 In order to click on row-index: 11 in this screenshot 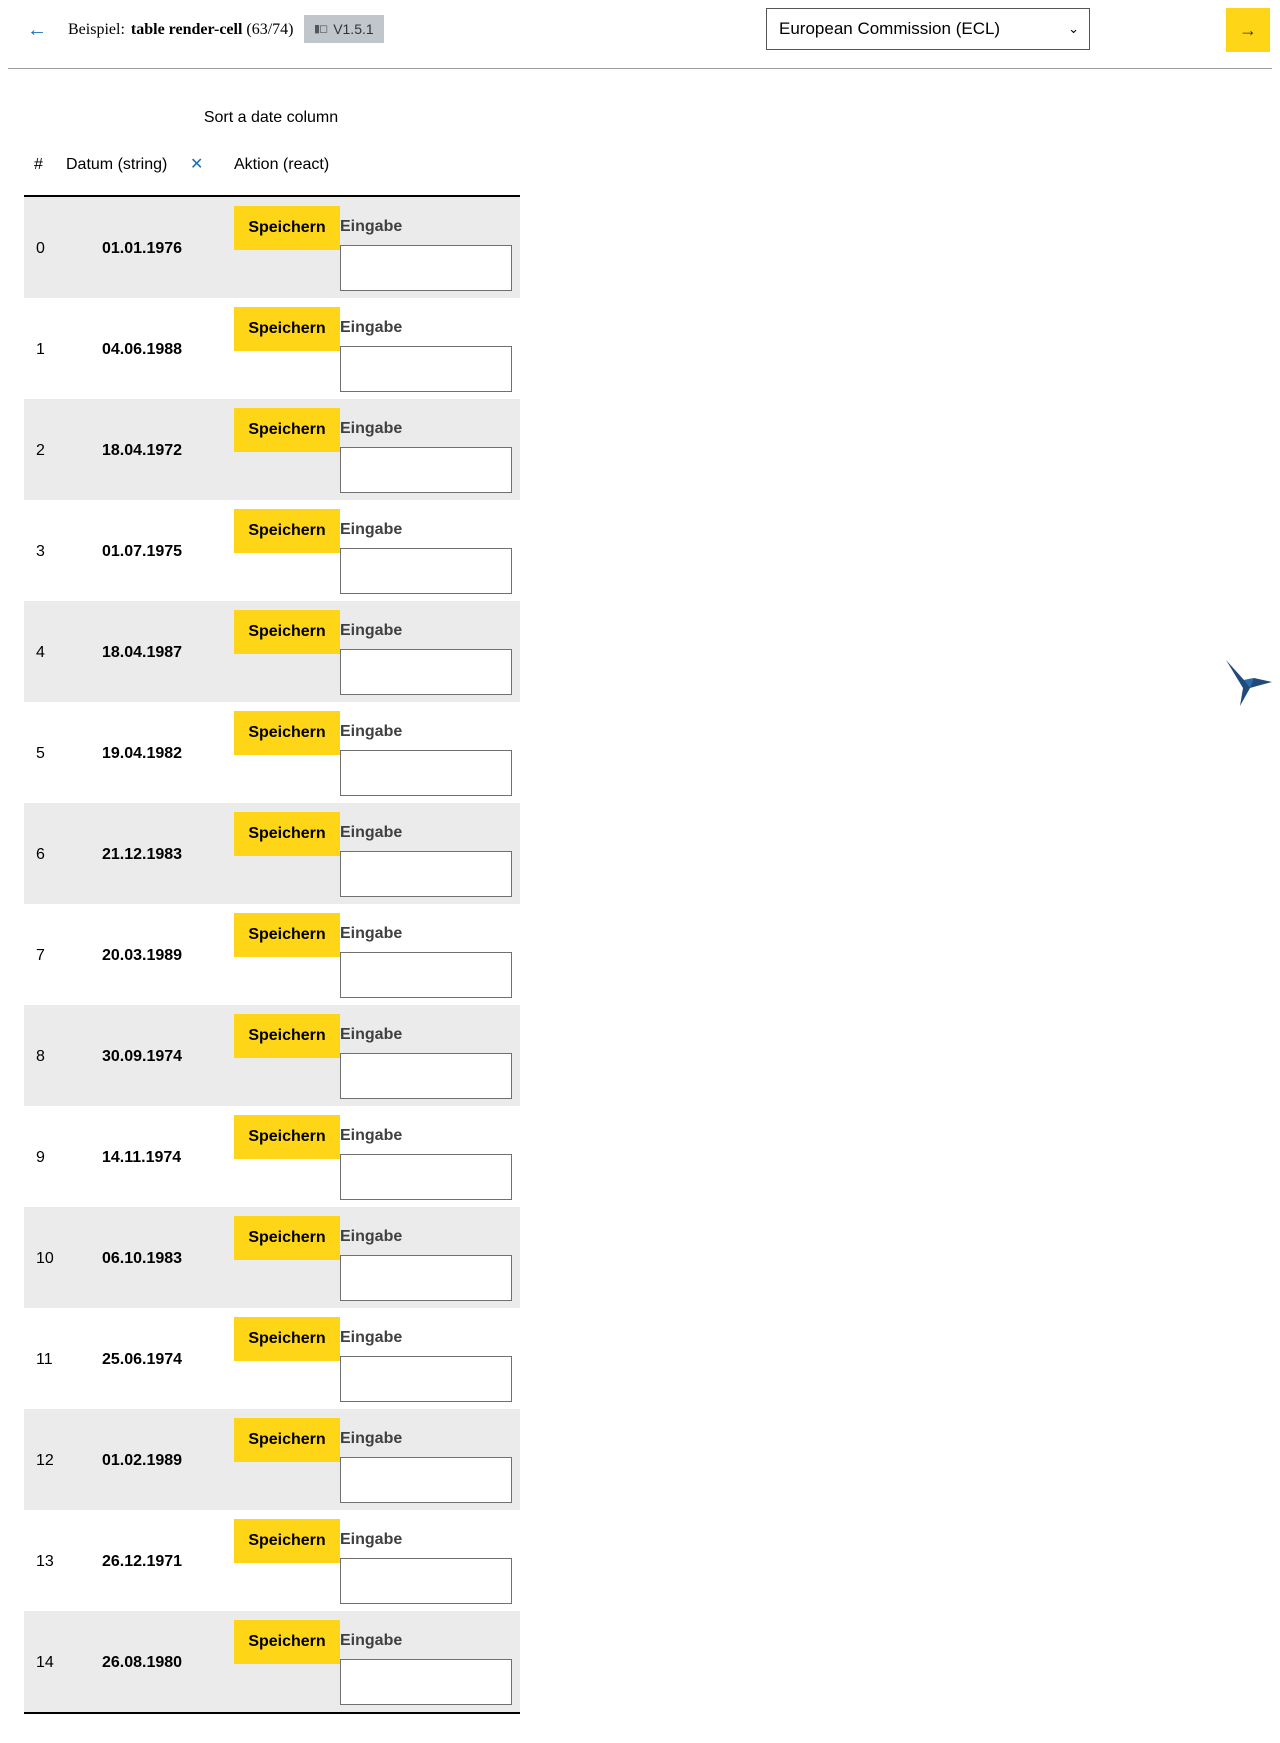, I will do `click(44, 1359)`.